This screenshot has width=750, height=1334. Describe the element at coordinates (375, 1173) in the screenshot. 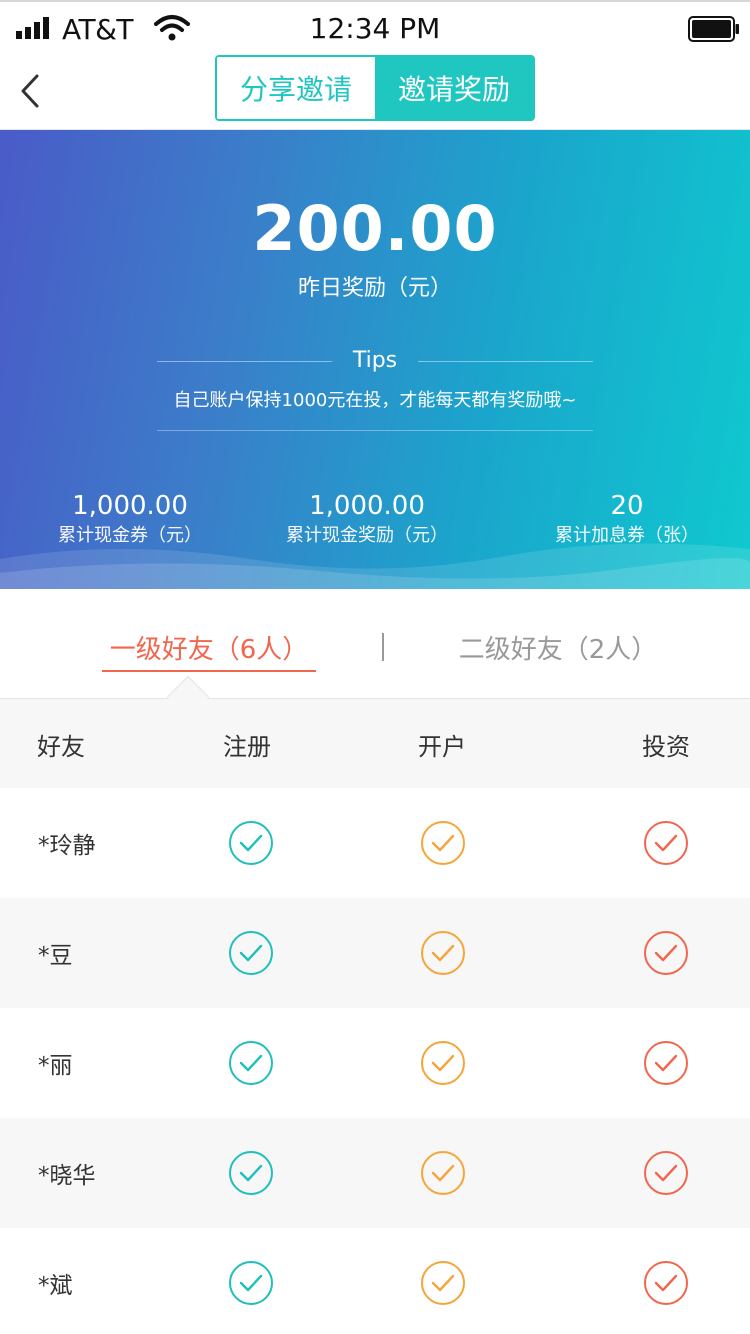

I see `table-row: *晓华` at that location.